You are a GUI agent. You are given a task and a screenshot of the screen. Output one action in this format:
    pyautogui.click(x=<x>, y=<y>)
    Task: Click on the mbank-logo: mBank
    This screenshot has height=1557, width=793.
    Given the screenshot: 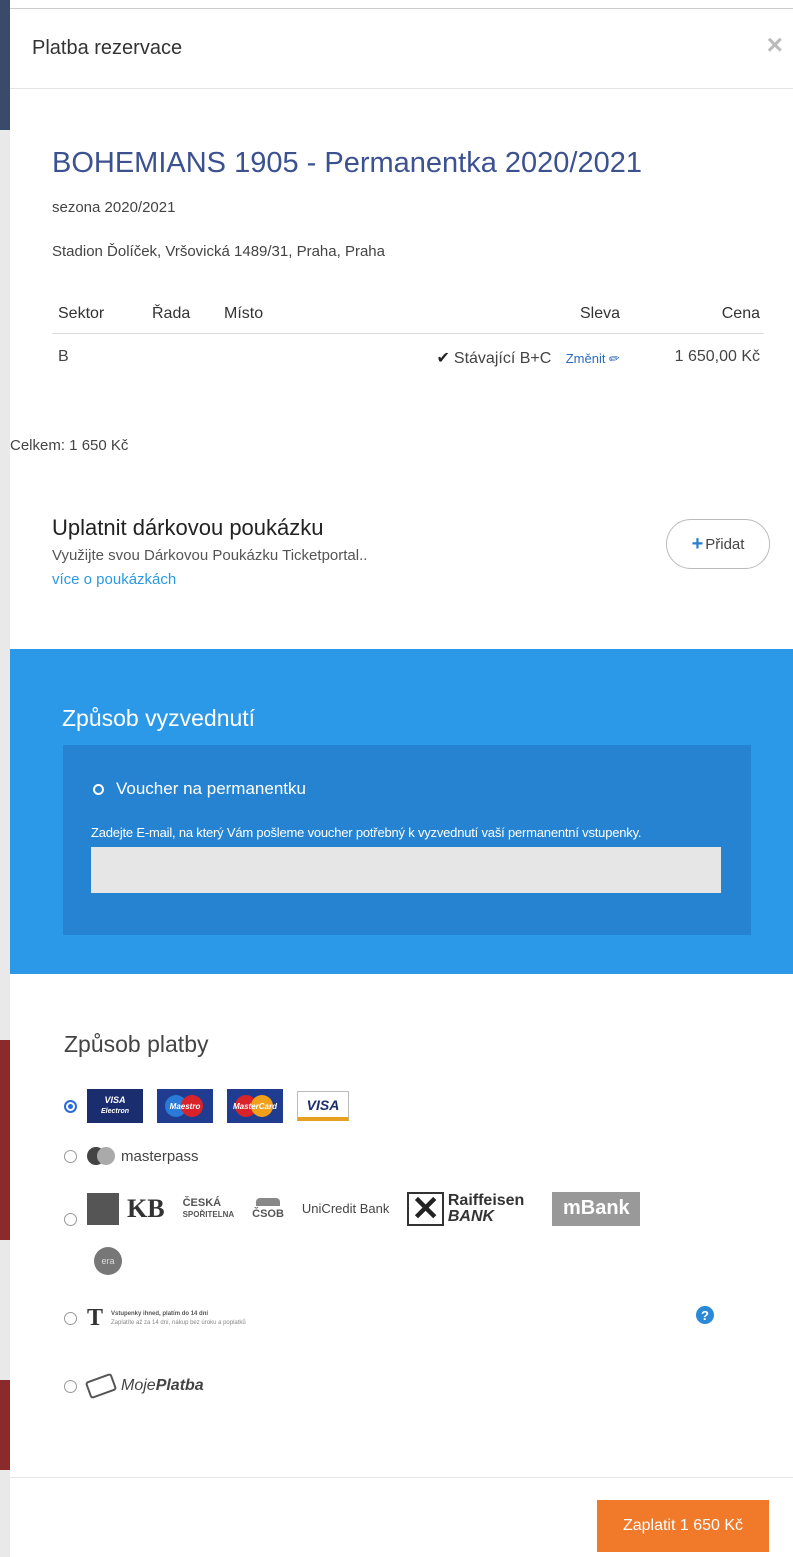 What is the action you would take?
    pyautogui.click(x=596, y=1208)
    